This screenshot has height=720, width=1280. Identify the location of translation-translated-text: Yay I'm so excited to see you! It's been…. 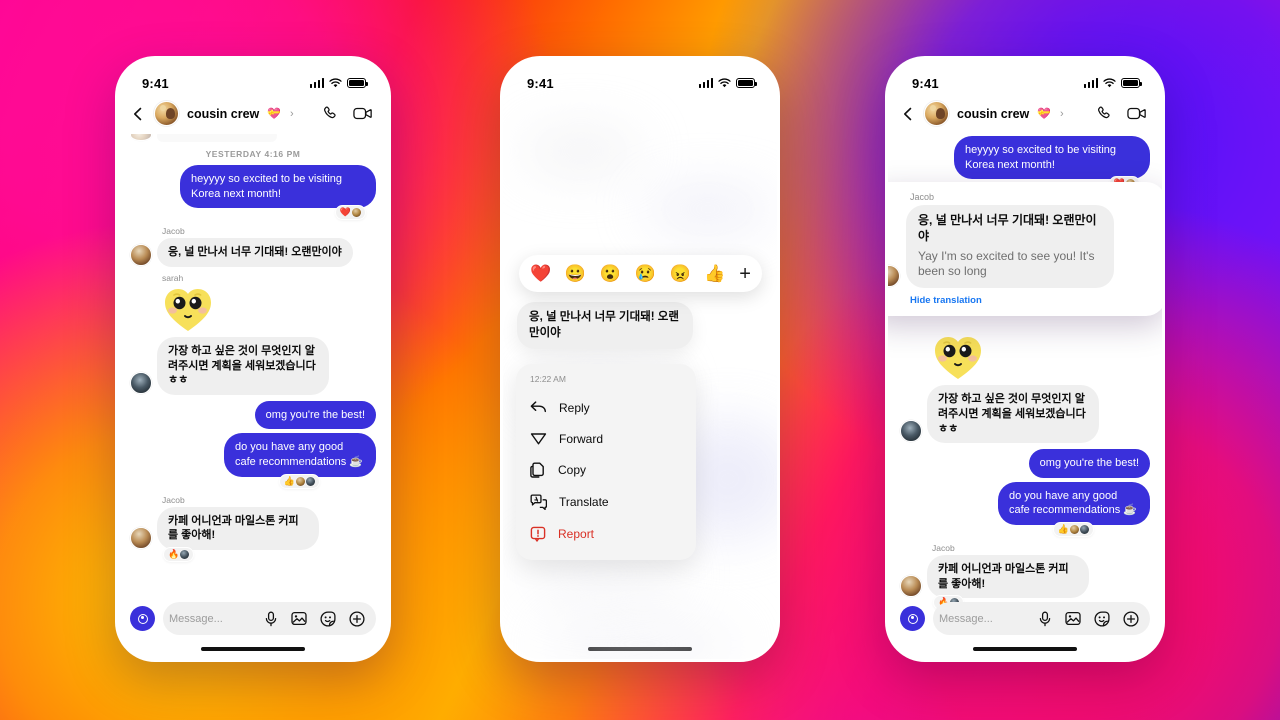
(1006, 263).